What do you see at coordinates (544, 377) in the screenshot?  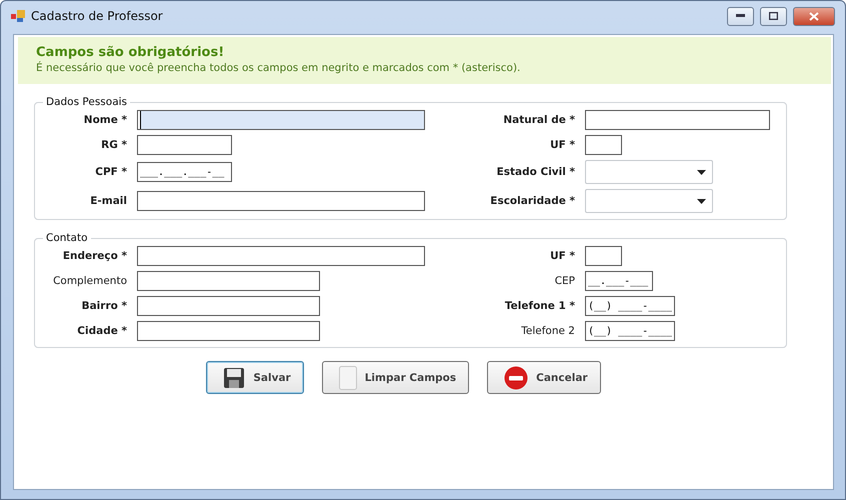 I see `cancel-button: Cancelar` at bounding box center [544, 377].